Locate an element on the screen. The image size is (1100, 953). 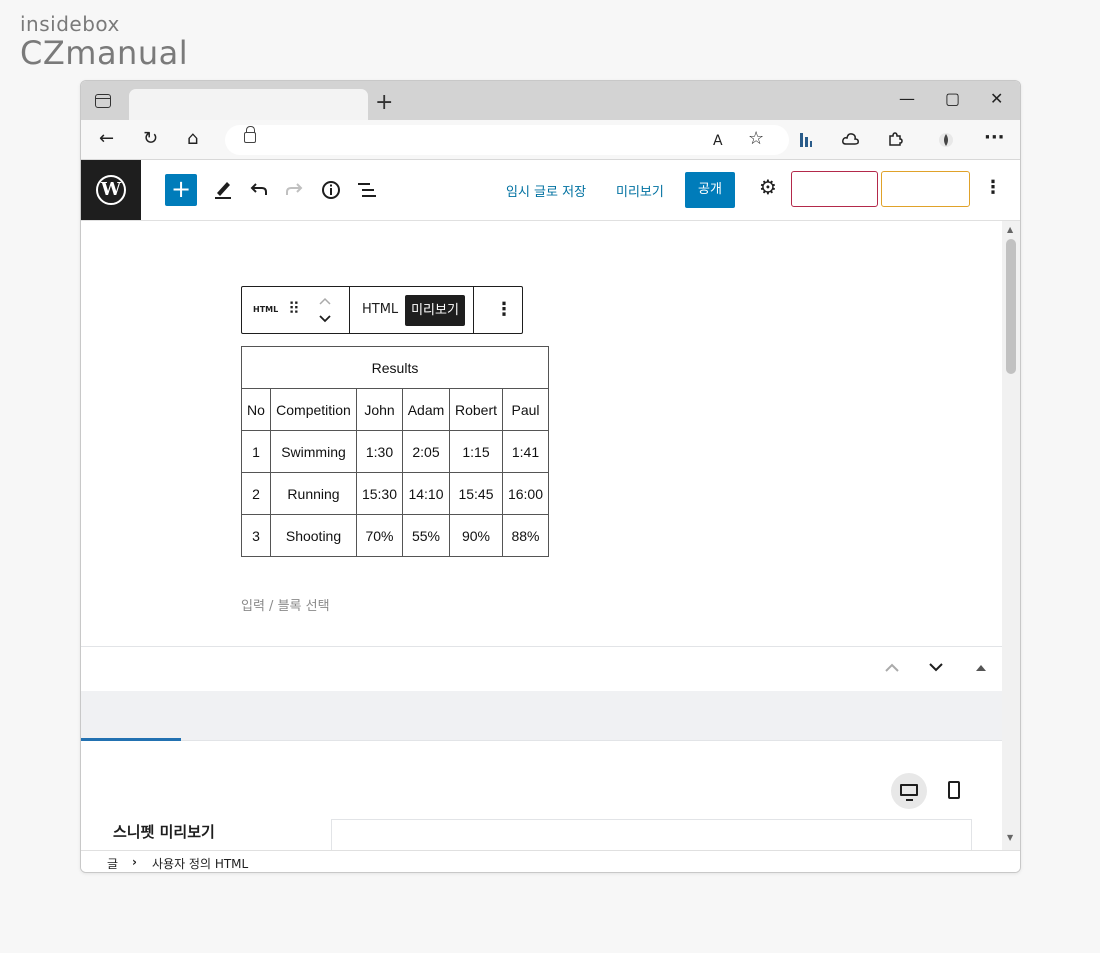
table-cell: 1:30 is located at coordinates (379, 451).